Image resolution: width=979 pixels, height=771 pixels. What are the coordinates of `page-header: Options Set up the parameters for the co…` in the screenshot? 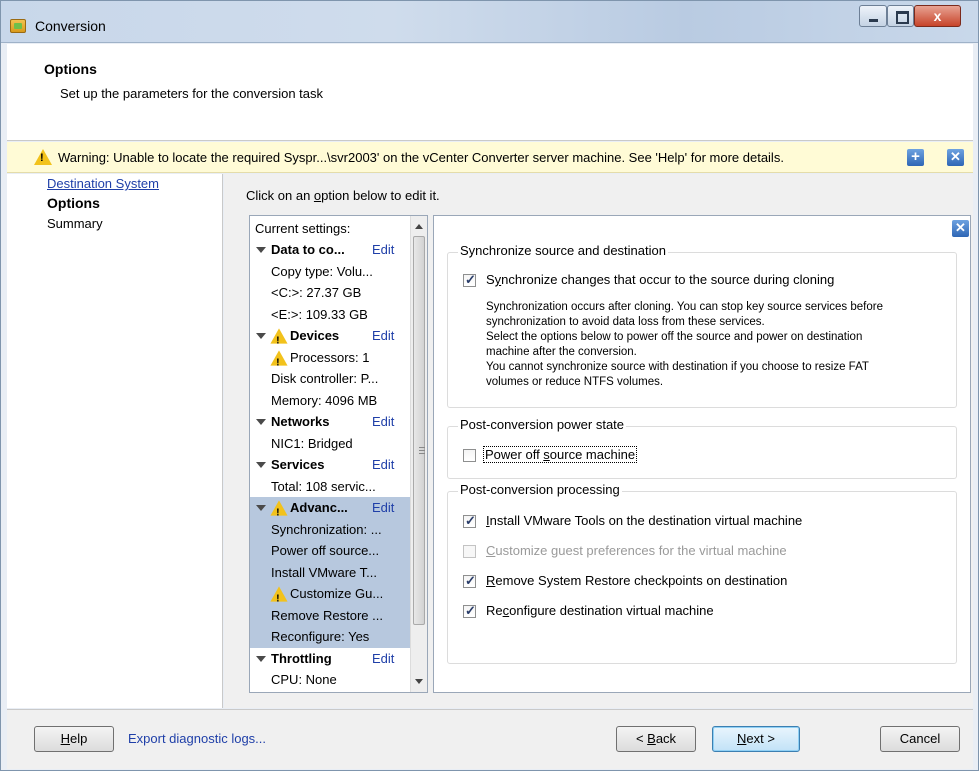 It's located at (490, 92).